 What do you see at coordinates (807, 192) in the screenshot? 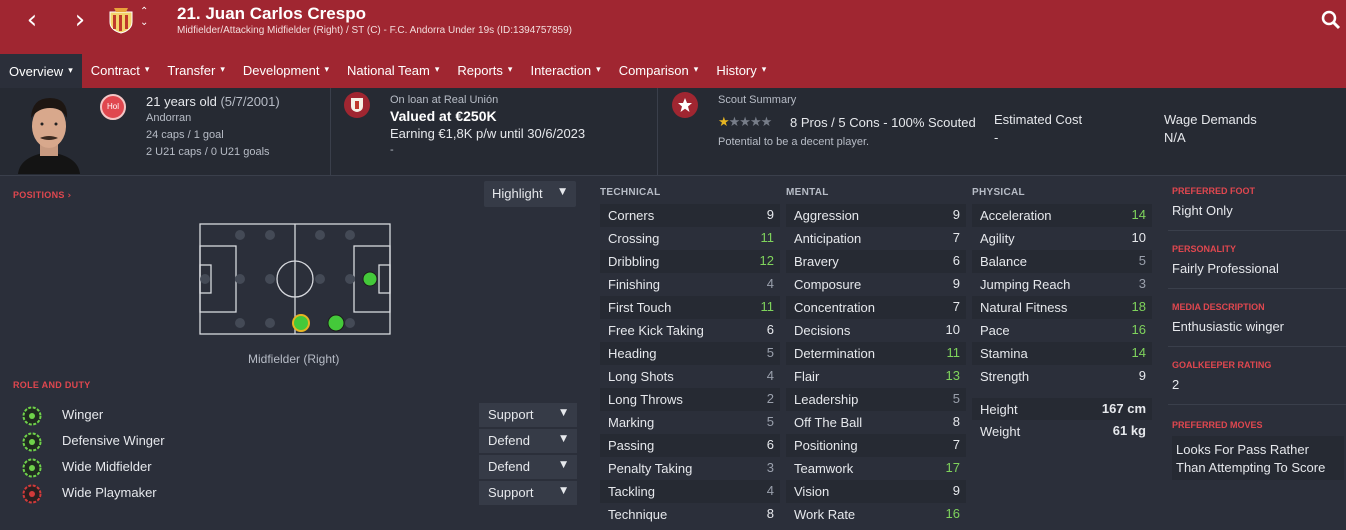
I see `mental-title: MENTAL` at bounding box center [807, 192].